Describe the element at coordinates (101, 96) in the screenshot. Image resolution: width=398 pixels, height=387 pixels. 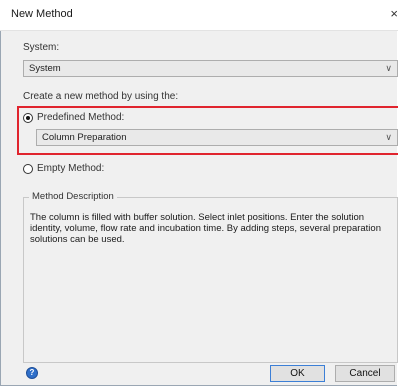
I see `create-method-label: Create a new method by using the:` at that location.